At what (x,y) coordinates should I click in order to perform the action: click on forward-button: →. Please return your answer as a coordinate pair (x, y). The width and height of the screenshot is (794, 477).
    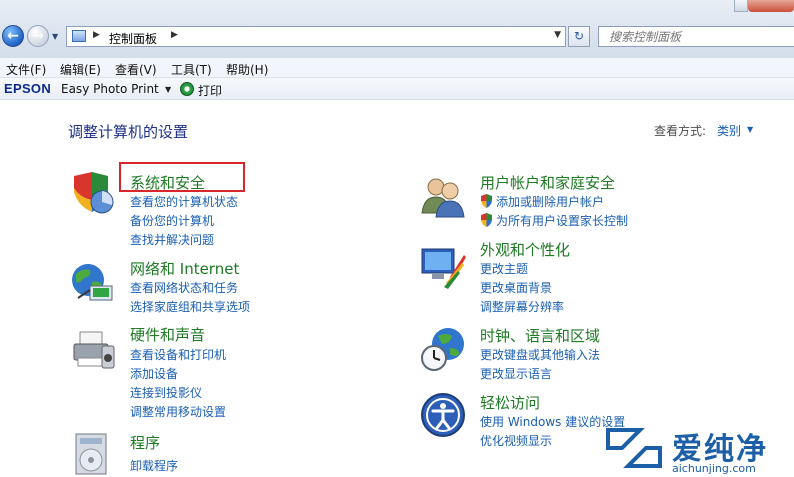
    Looking at the image, I should click on (38, 36).